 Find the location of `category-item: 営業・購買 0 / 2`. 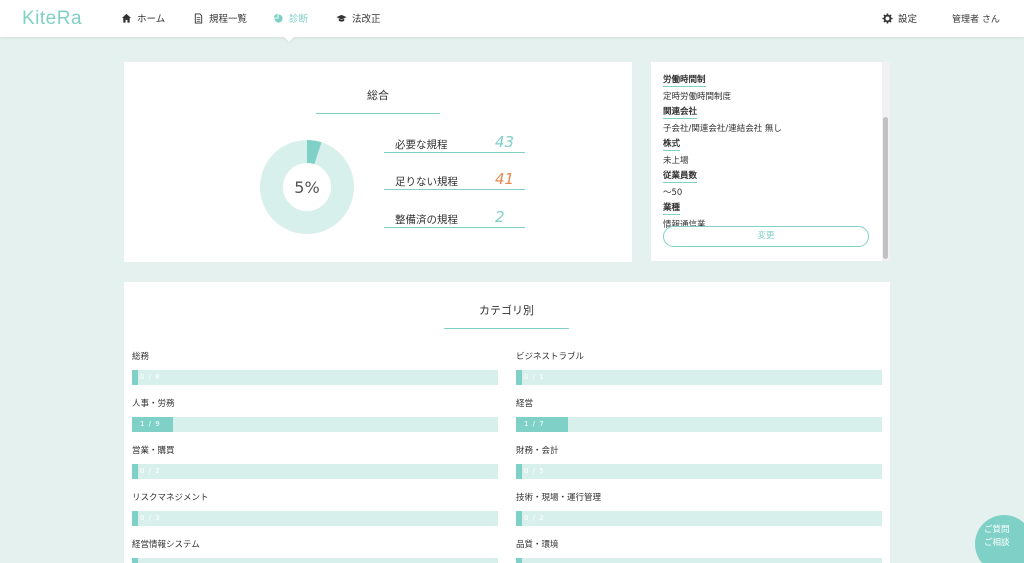

category-item: 営業・購買 0 / 2 is located at coordinates (315, 461).